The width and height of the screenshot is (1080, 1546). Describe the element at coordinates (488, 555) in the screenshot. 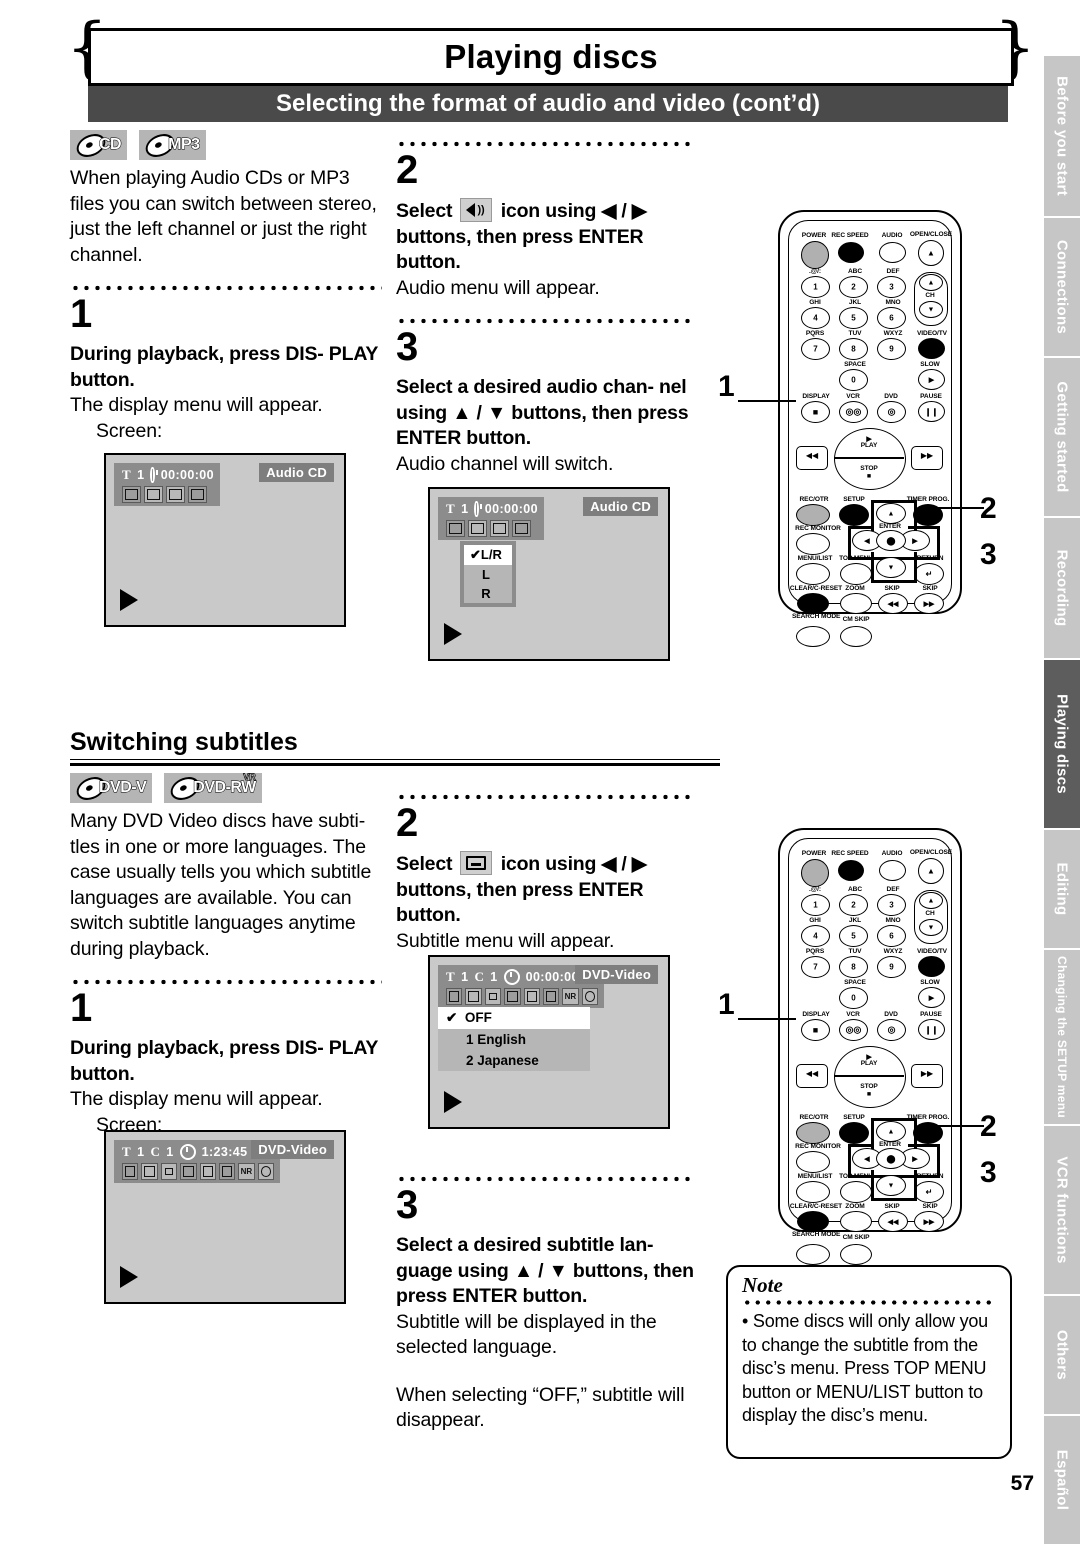

I see `dropdown-item-lr: ✔L/R` at that location.